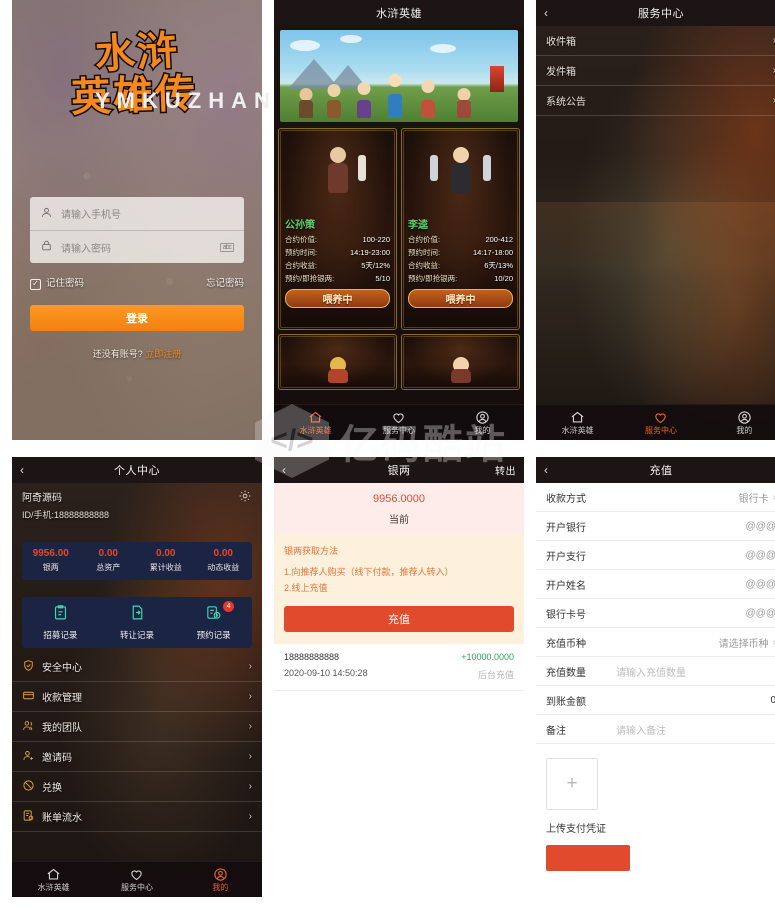 The height and width of the screenshot is (909, 775). Describe the element at coordinates (163, 354) in the screenshot. I see `register-link: 立即注册` at that location.